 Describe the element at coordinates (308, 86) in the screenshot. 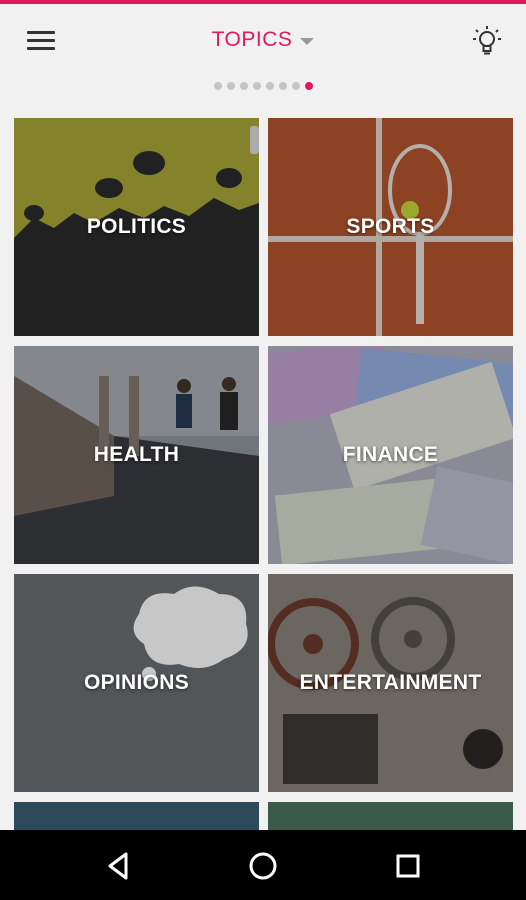

I see `page-dot-active` at that location.